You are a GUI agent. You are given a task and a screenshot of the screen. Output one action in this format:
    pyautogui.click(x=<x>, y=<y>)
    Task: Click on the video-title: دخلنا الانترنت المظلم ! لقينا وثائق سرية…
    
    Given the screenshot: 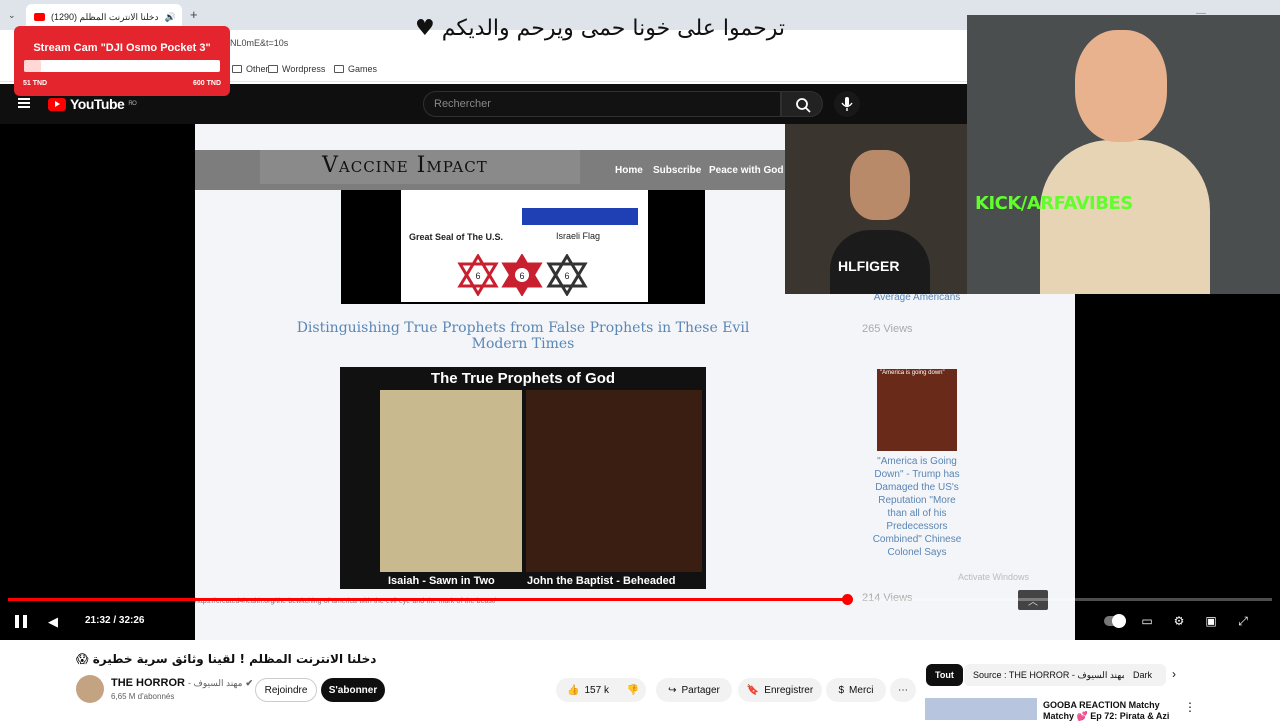 What is the action you would take?
    pyautogui.click(x=226, y=659)
    